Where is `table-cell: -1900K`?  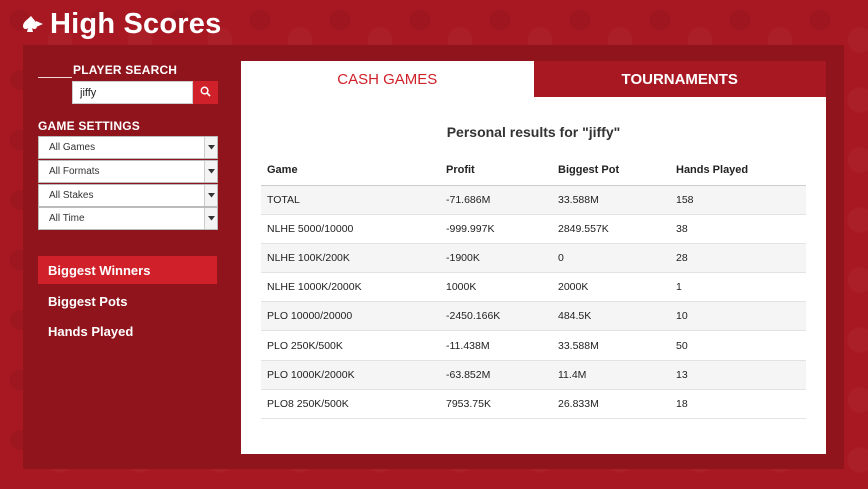
table-cell: -1900K is located at coordinates (496, 258).